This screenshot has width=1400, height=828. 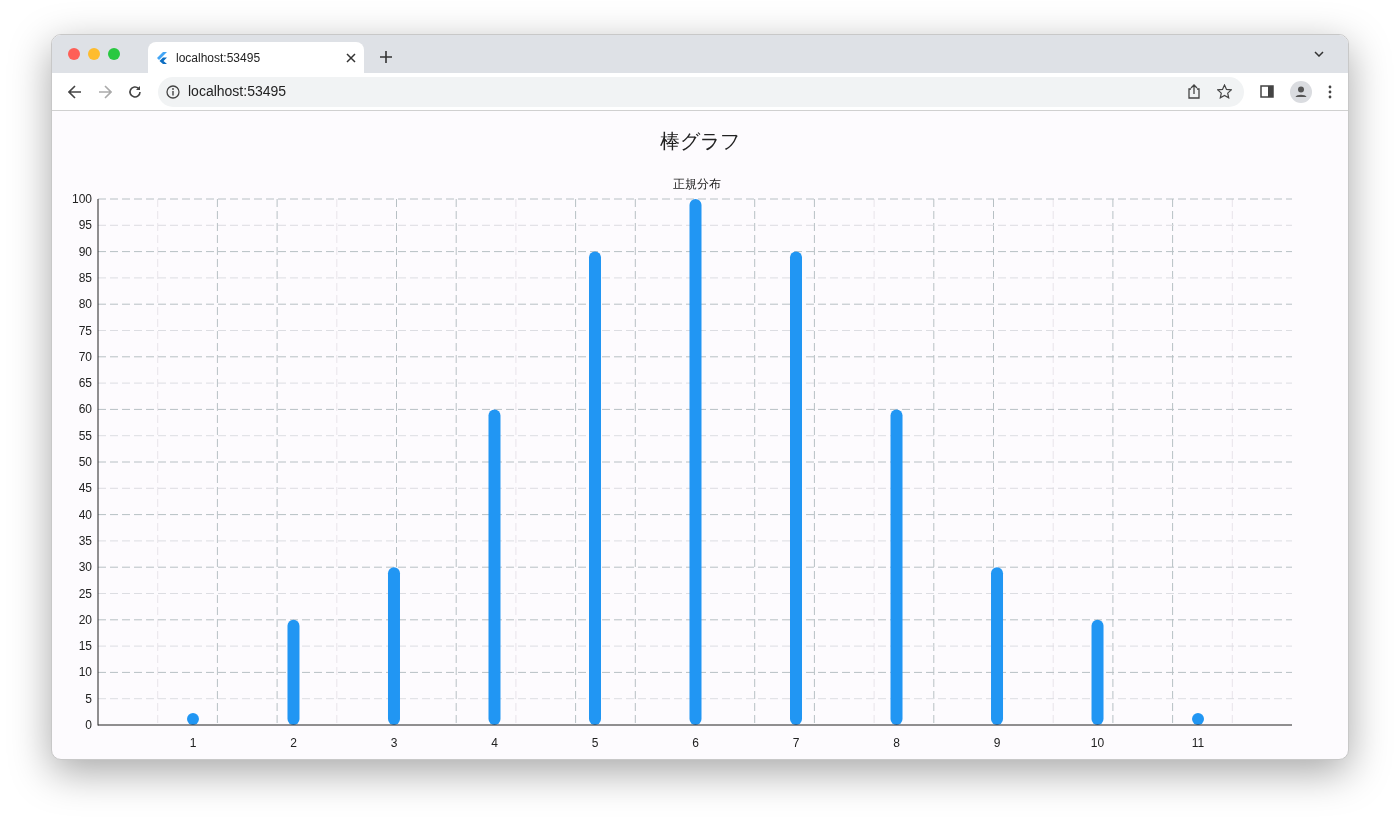 What do you see at coordinates (85, 383) in the screenshot?
I see `y-tick-label: 65` at bounding box center [85, 383].